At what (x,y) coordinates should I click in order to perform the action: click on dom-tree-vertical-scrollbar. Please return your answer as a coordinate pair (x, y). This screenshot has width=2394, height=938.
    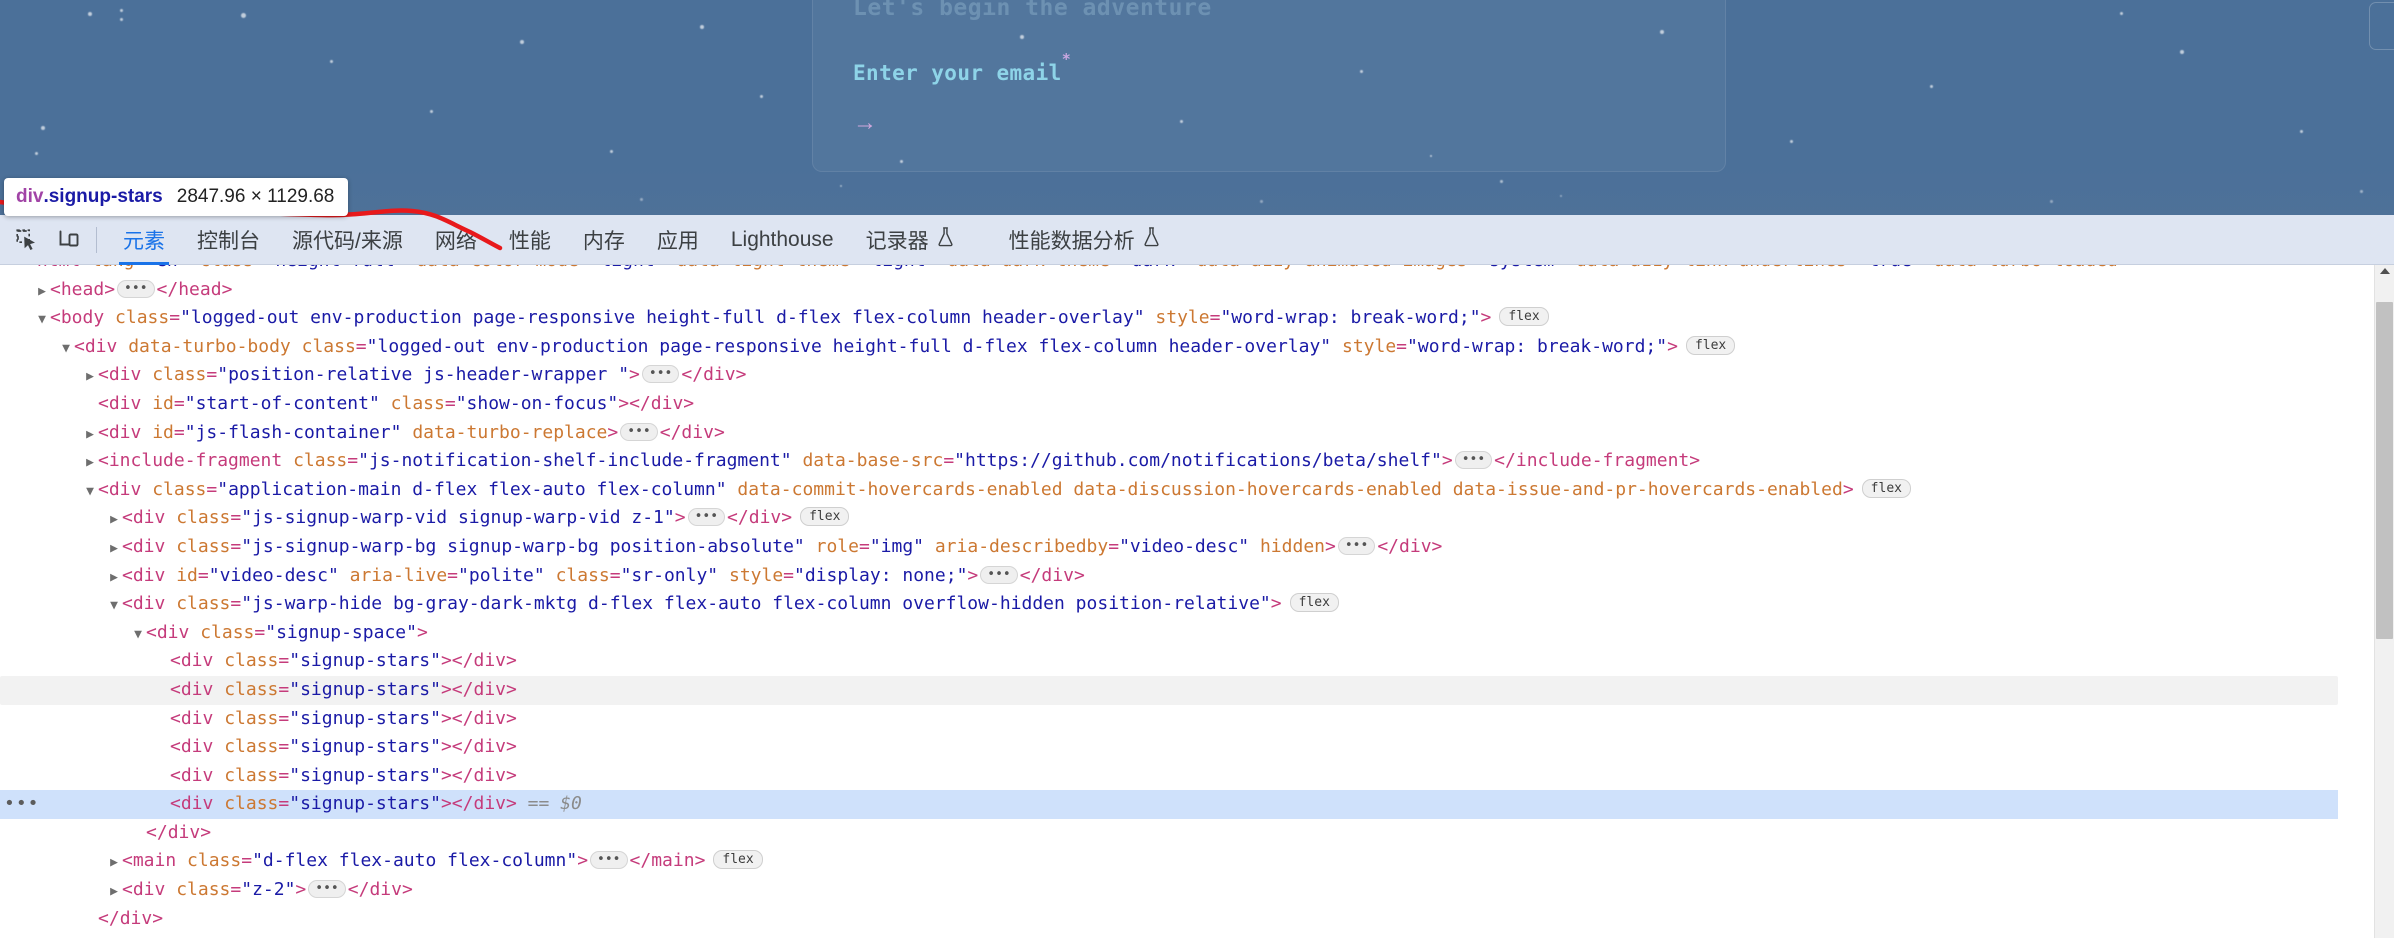
    Looking at the image, I should click on (2384, 601).